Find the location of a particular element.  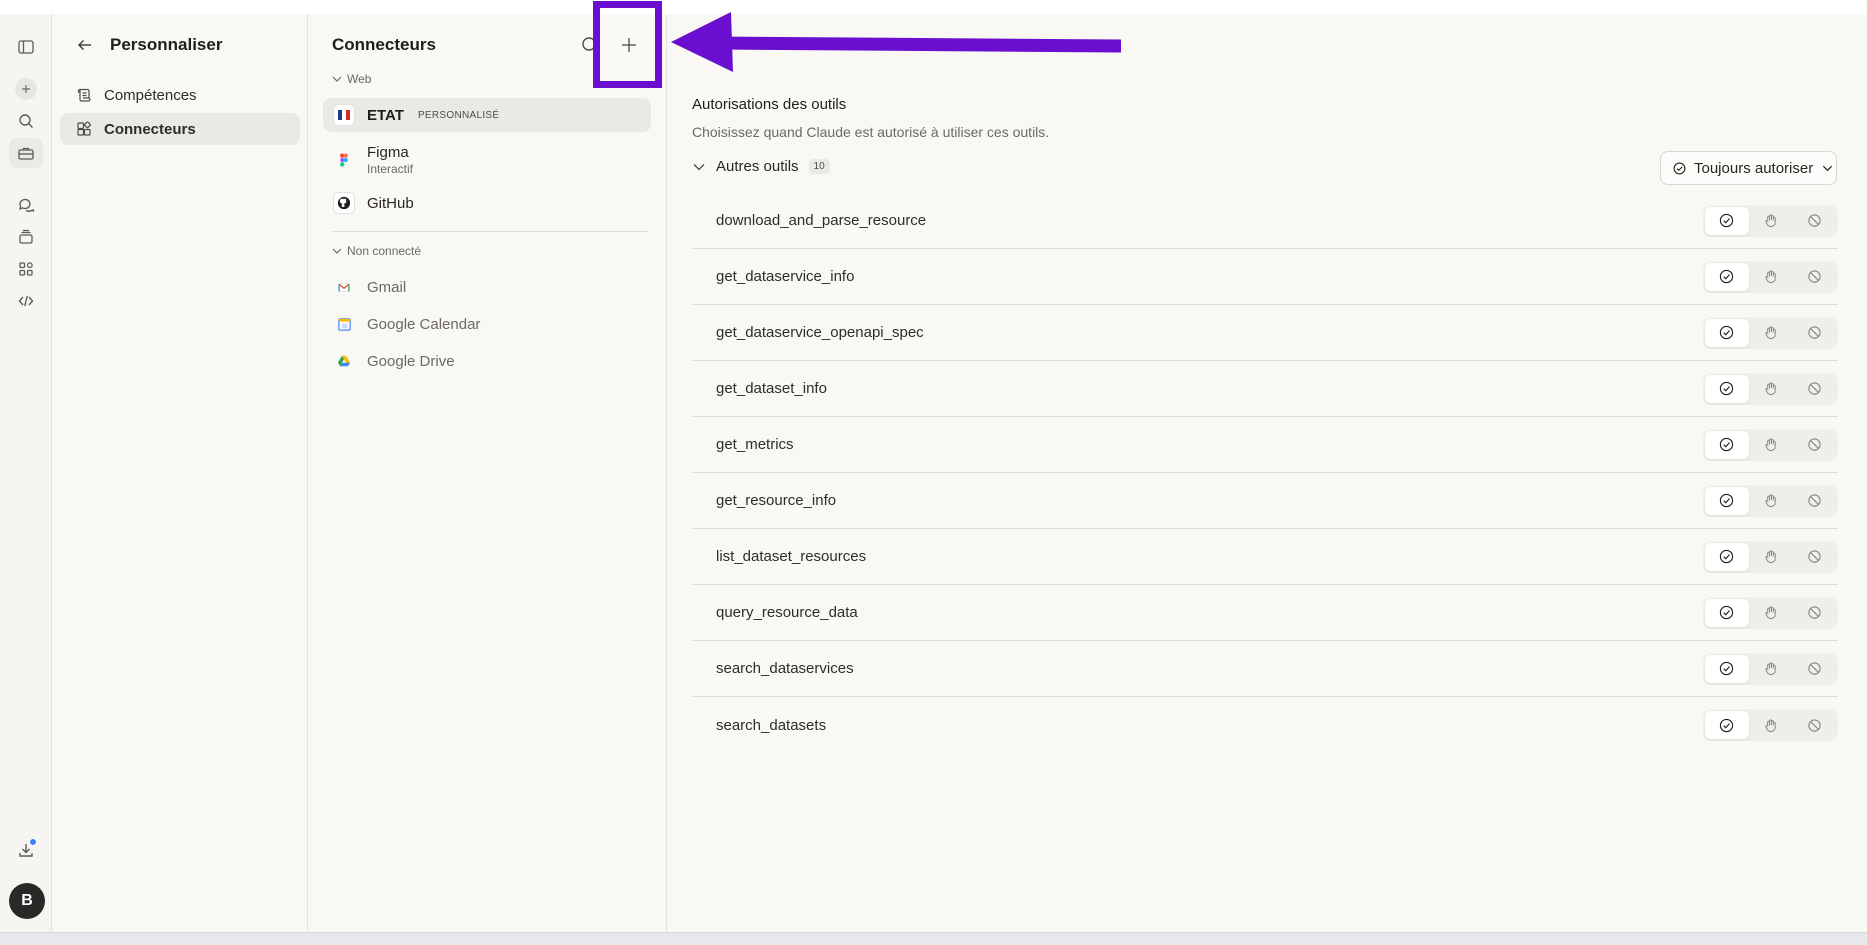

icon-rail: B is located at coordinates (26, 473).